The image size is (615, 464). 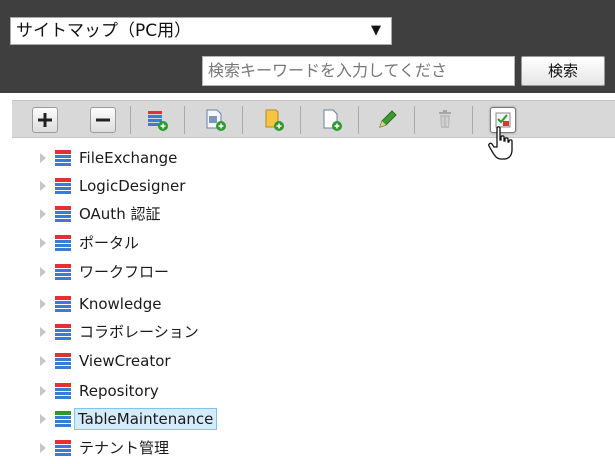 What do you see at coordinates (200, 158) in the screenshot?
I see `tree-item: FileExchange` at bounding box center [200, 158].